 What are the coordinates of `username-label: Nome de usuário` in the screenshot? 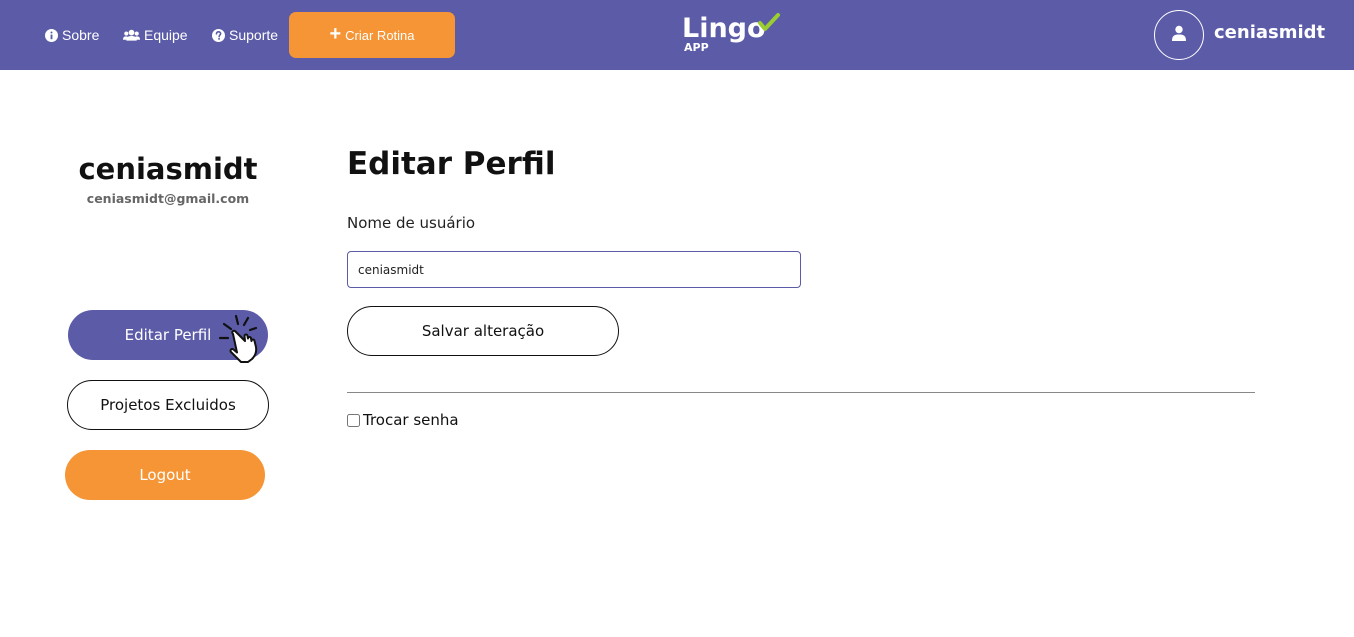 It's located at (411, 223).